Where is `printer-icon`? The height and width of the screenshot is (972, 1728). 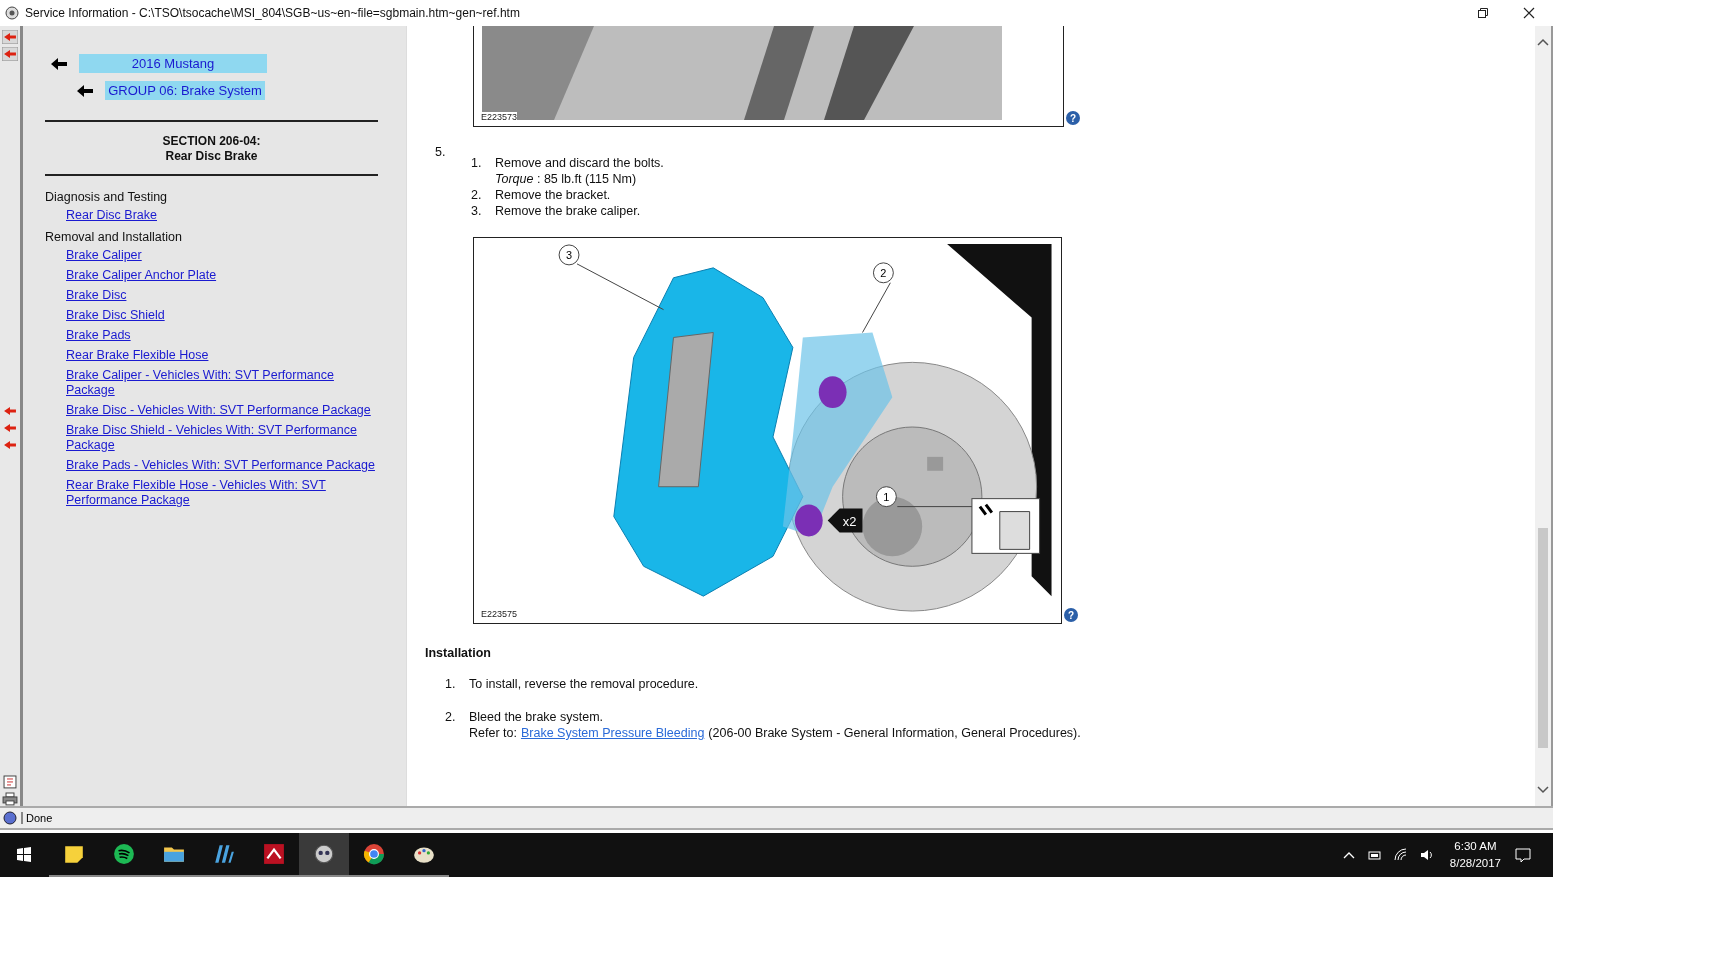 printer-icon is located at coordinates (10, 799).